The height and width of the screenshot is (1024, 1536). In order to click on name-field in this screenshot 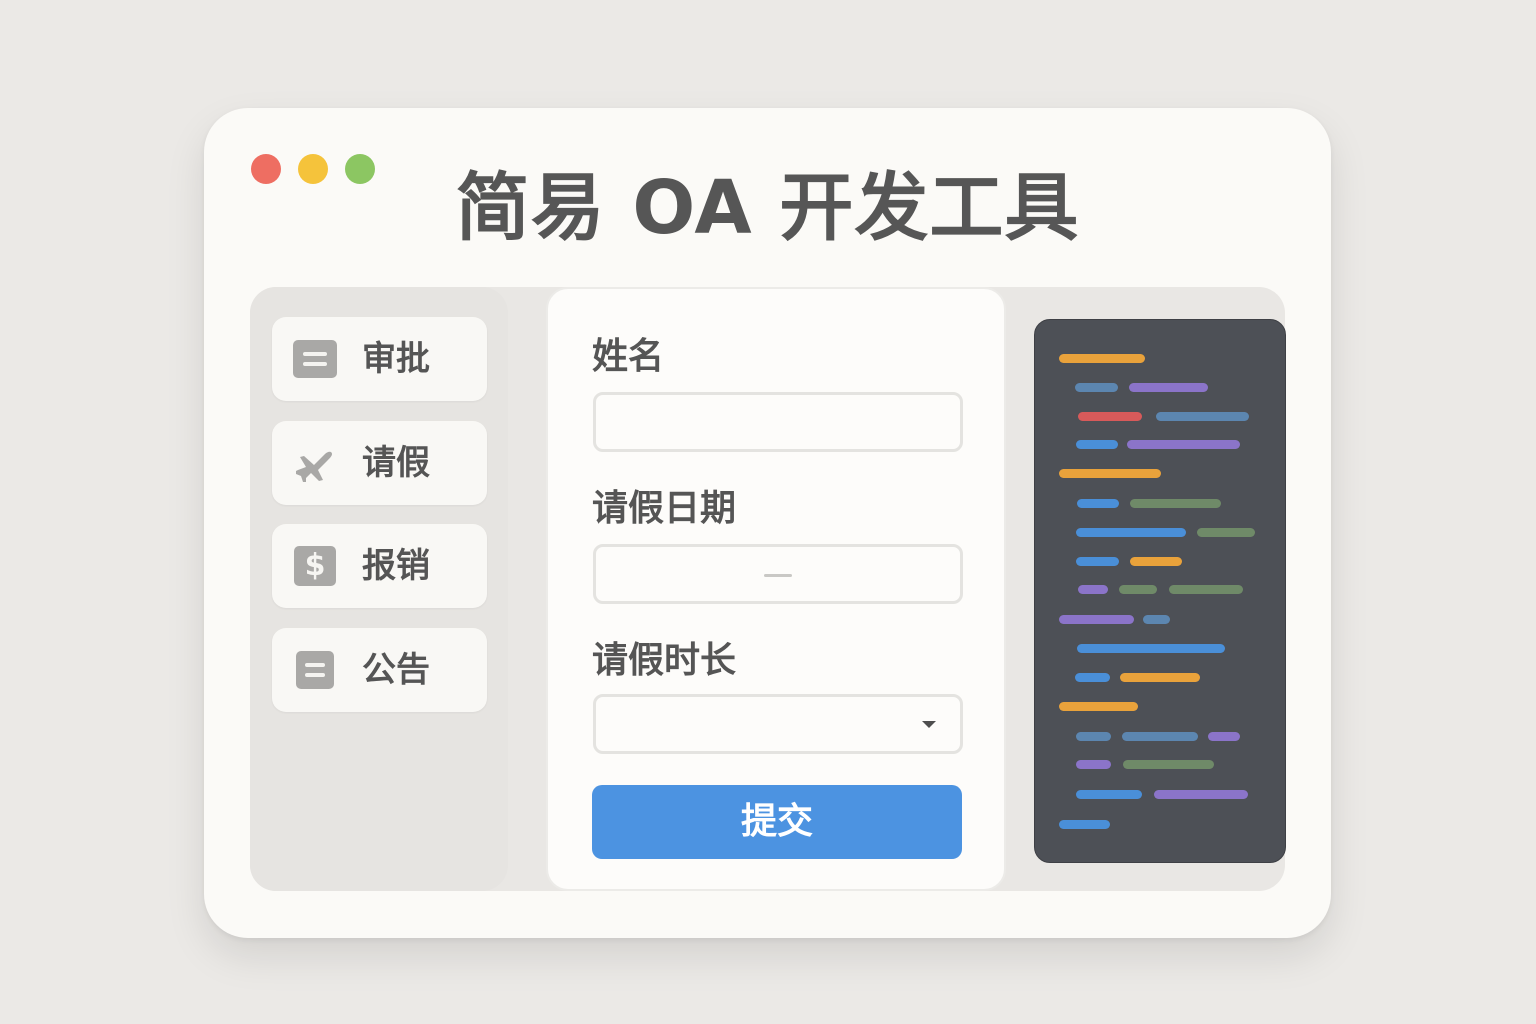, I will do `click(778, 422)`.